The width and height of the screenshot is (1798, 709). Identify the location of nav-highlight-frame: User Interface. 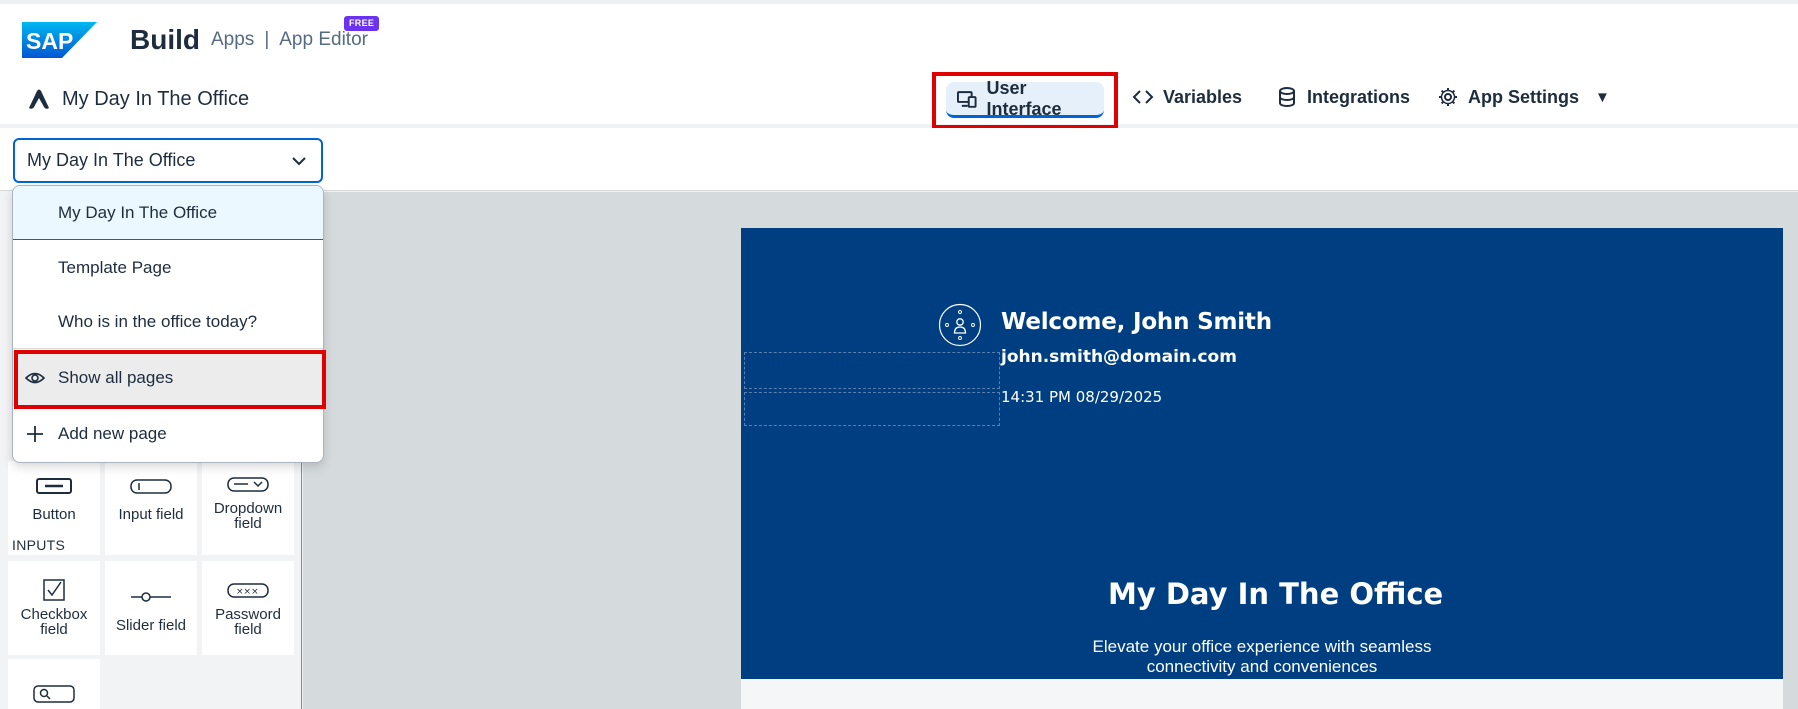
(1025, 100).